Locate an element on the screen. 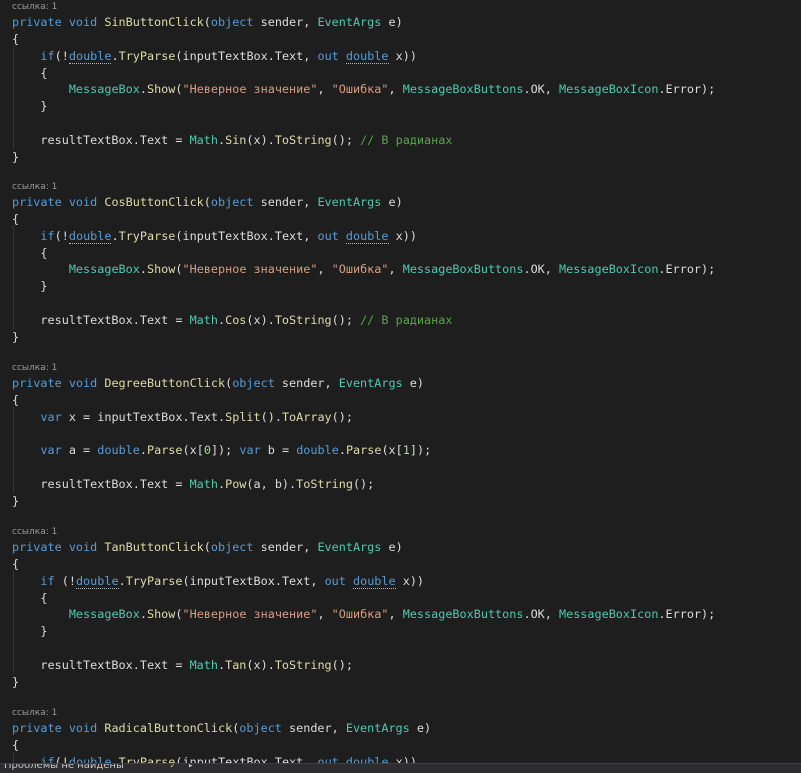 This screenshot has height=773, width=801. code-token: (! is located at coordinates (61, 235).